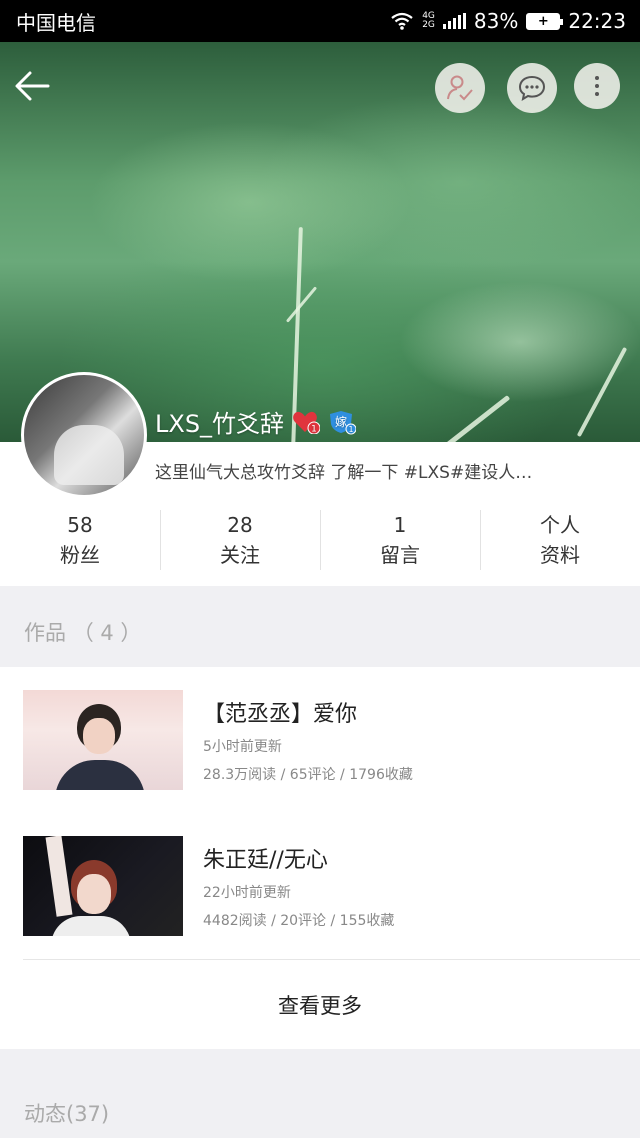 This screenshot has width=640, height=1138. Describe the element at coordinates (280, 714) in the screenshot. I see `work-title: 【范丞丞】爱你` at that location.